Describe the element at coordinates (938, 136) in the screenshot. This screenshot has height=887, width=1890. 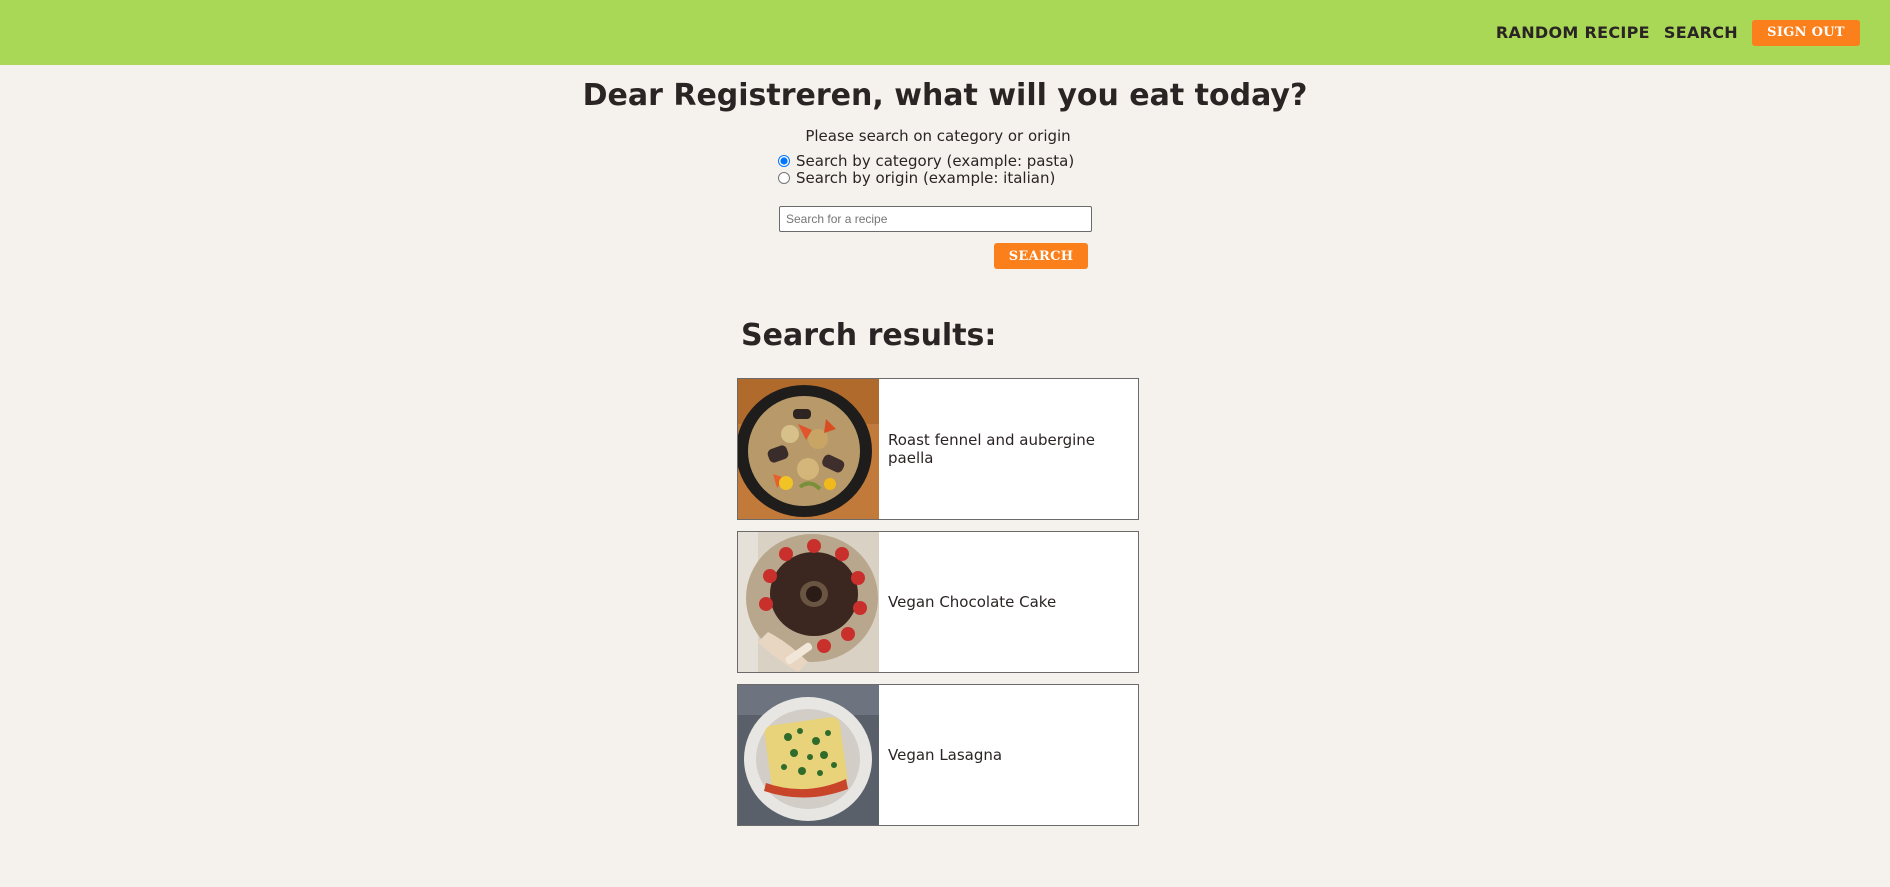
I see `search-hint: Please search on category or origin` at that location.